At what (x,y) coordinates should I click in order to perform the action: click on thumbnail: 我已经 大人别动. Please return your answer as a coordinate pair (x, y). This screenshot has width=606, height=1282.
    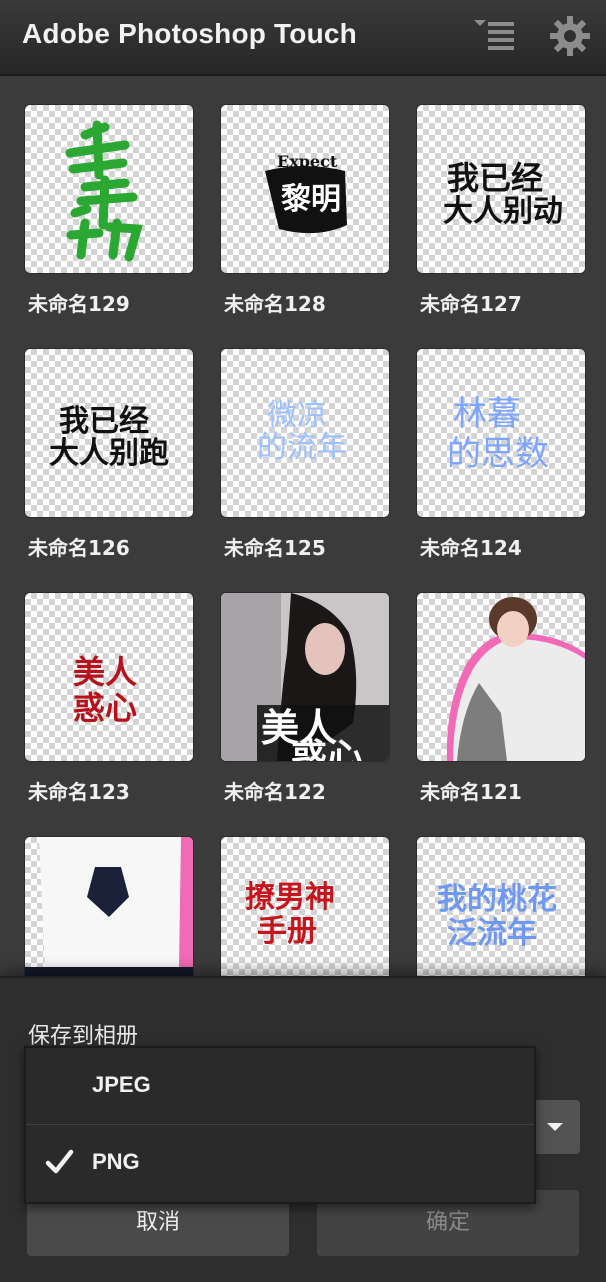
    Looking at the image, I should click on (501, 189).